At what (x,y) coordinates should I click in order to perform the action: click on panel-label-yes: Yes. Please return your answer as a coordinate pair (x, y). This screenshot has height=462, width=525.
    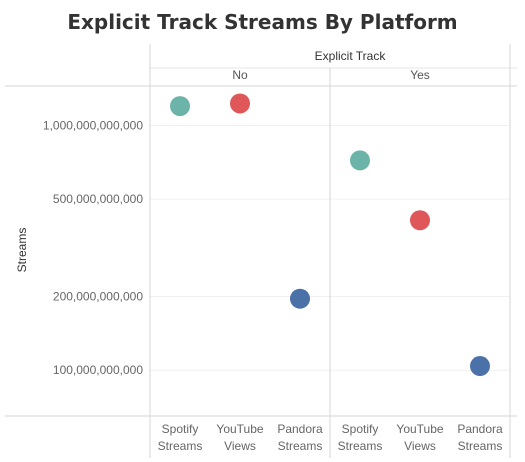
    Looking at the image, I should click on (420, 75).